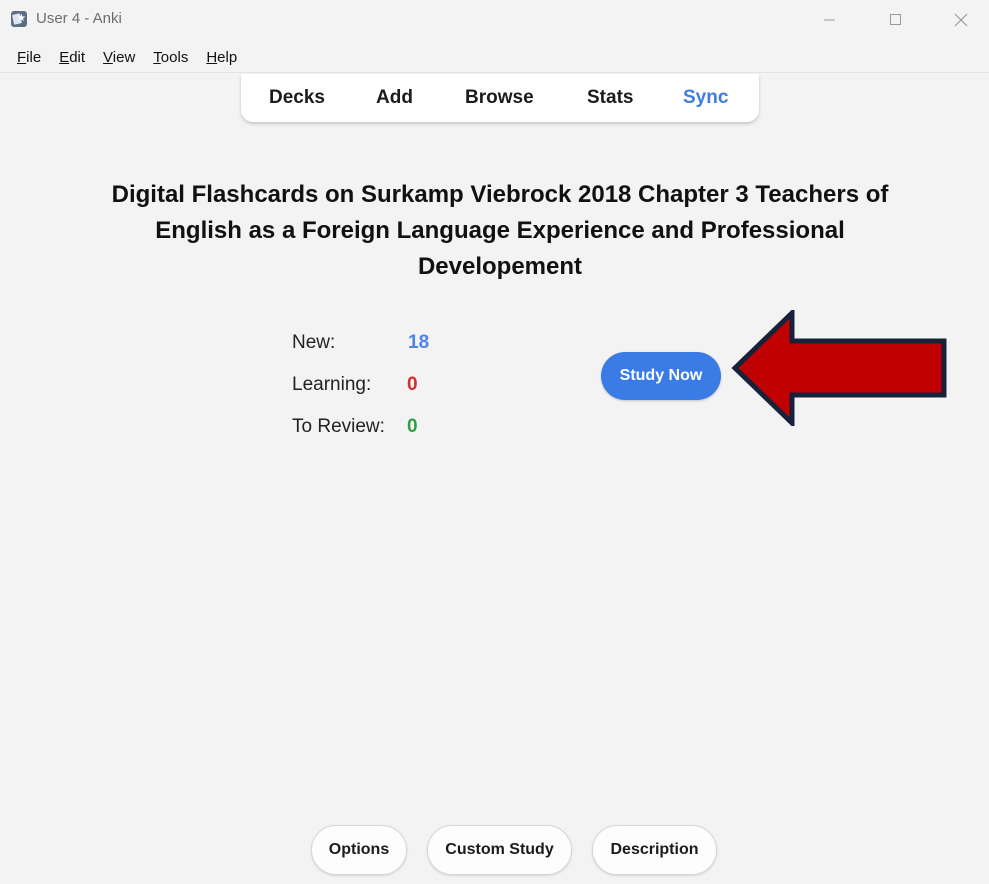 The image size is (989, 884). What do you see at coordinates (494, 20) in the screenshot?
I see `title-bar: User 4 - Anki` at bounding box center [494, 20].